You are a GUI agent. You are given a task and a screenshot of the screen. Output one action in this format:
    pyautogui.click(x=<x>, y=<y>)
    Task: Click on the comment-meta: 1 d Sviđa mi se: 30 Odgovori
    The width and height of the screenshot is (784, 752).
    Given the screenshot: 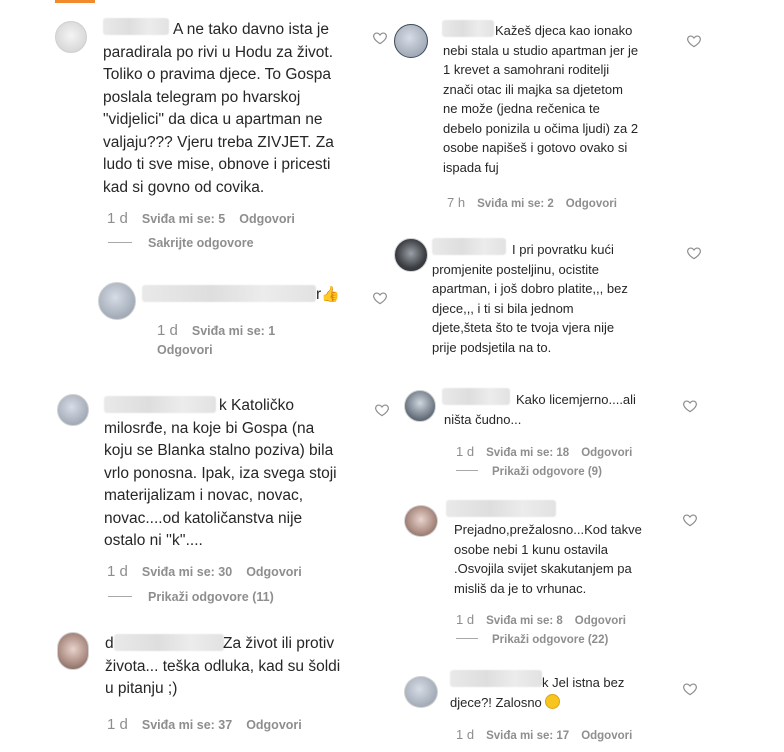 What is the action you would take?
    pyautogui.click(x=204, y=571)
    